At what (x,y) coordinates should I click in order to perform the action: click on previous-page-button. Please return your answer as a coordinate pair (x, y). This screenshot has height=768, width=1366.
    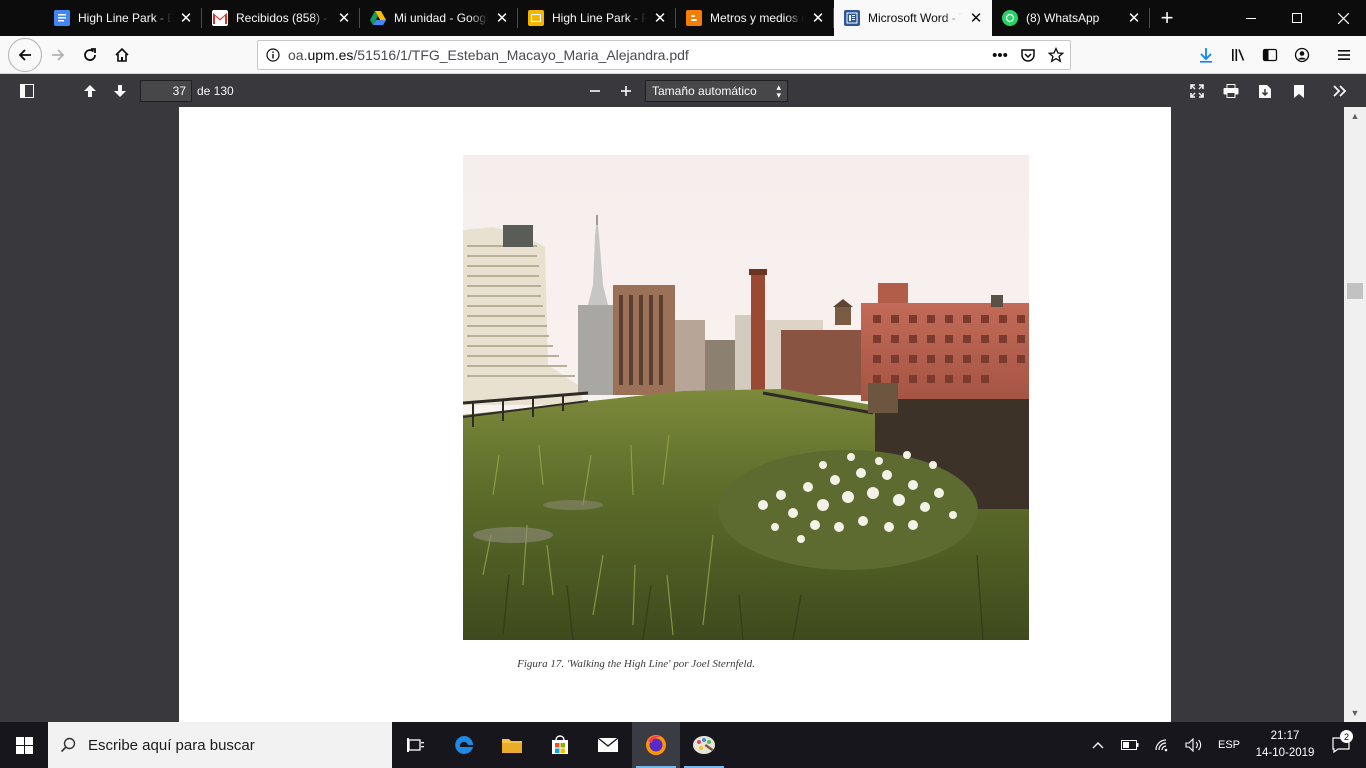
    Looking at the image, I should click on (90, 91).